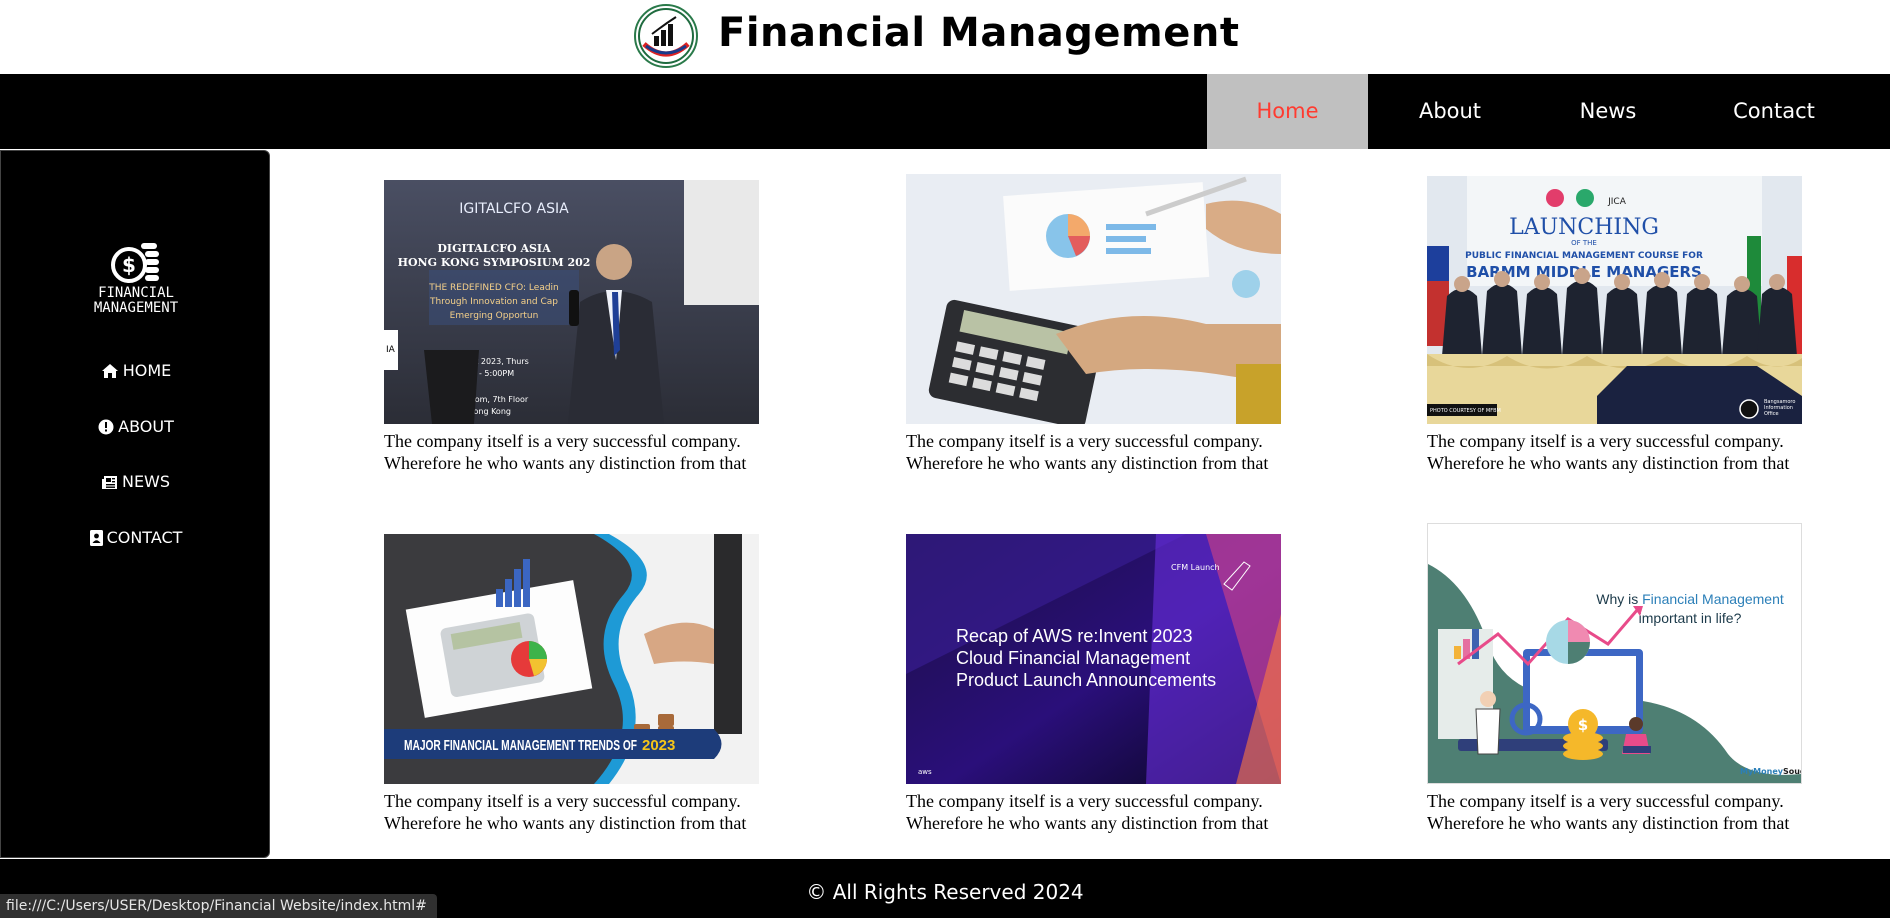 The height and width of the screenshot is (918, 1890). I want to click on why-text-highlight: Financial Management, so click(1713, 599).